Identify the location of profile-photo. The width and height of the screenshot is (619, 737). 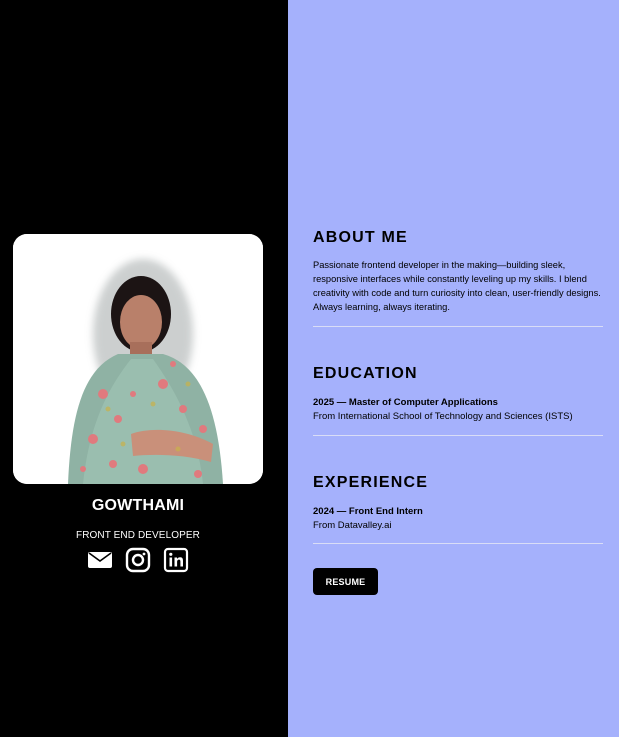
(138, 359).